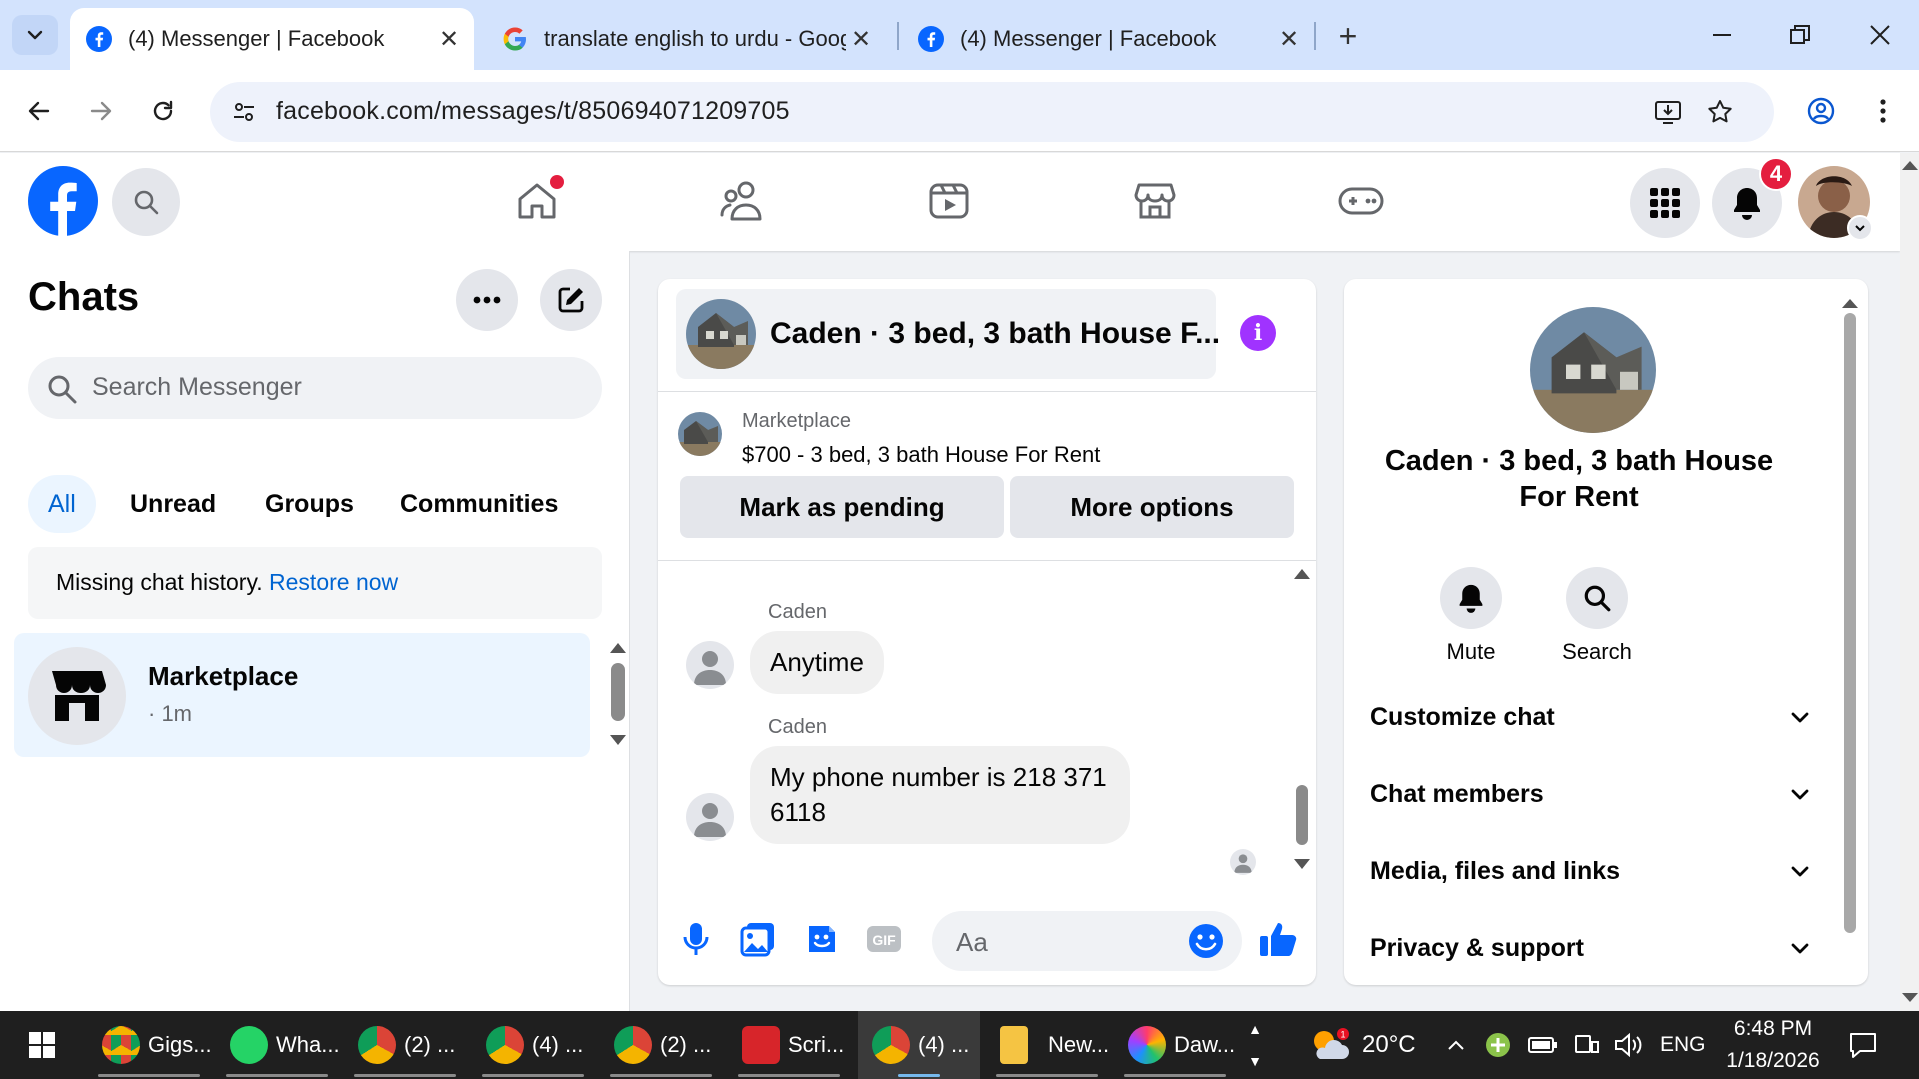 This screenshot has height=1079, width=1919. What do you see at coordinates (45, 1045) in the screenshot?
I see `start-button` at bounding box center [45, 1045].